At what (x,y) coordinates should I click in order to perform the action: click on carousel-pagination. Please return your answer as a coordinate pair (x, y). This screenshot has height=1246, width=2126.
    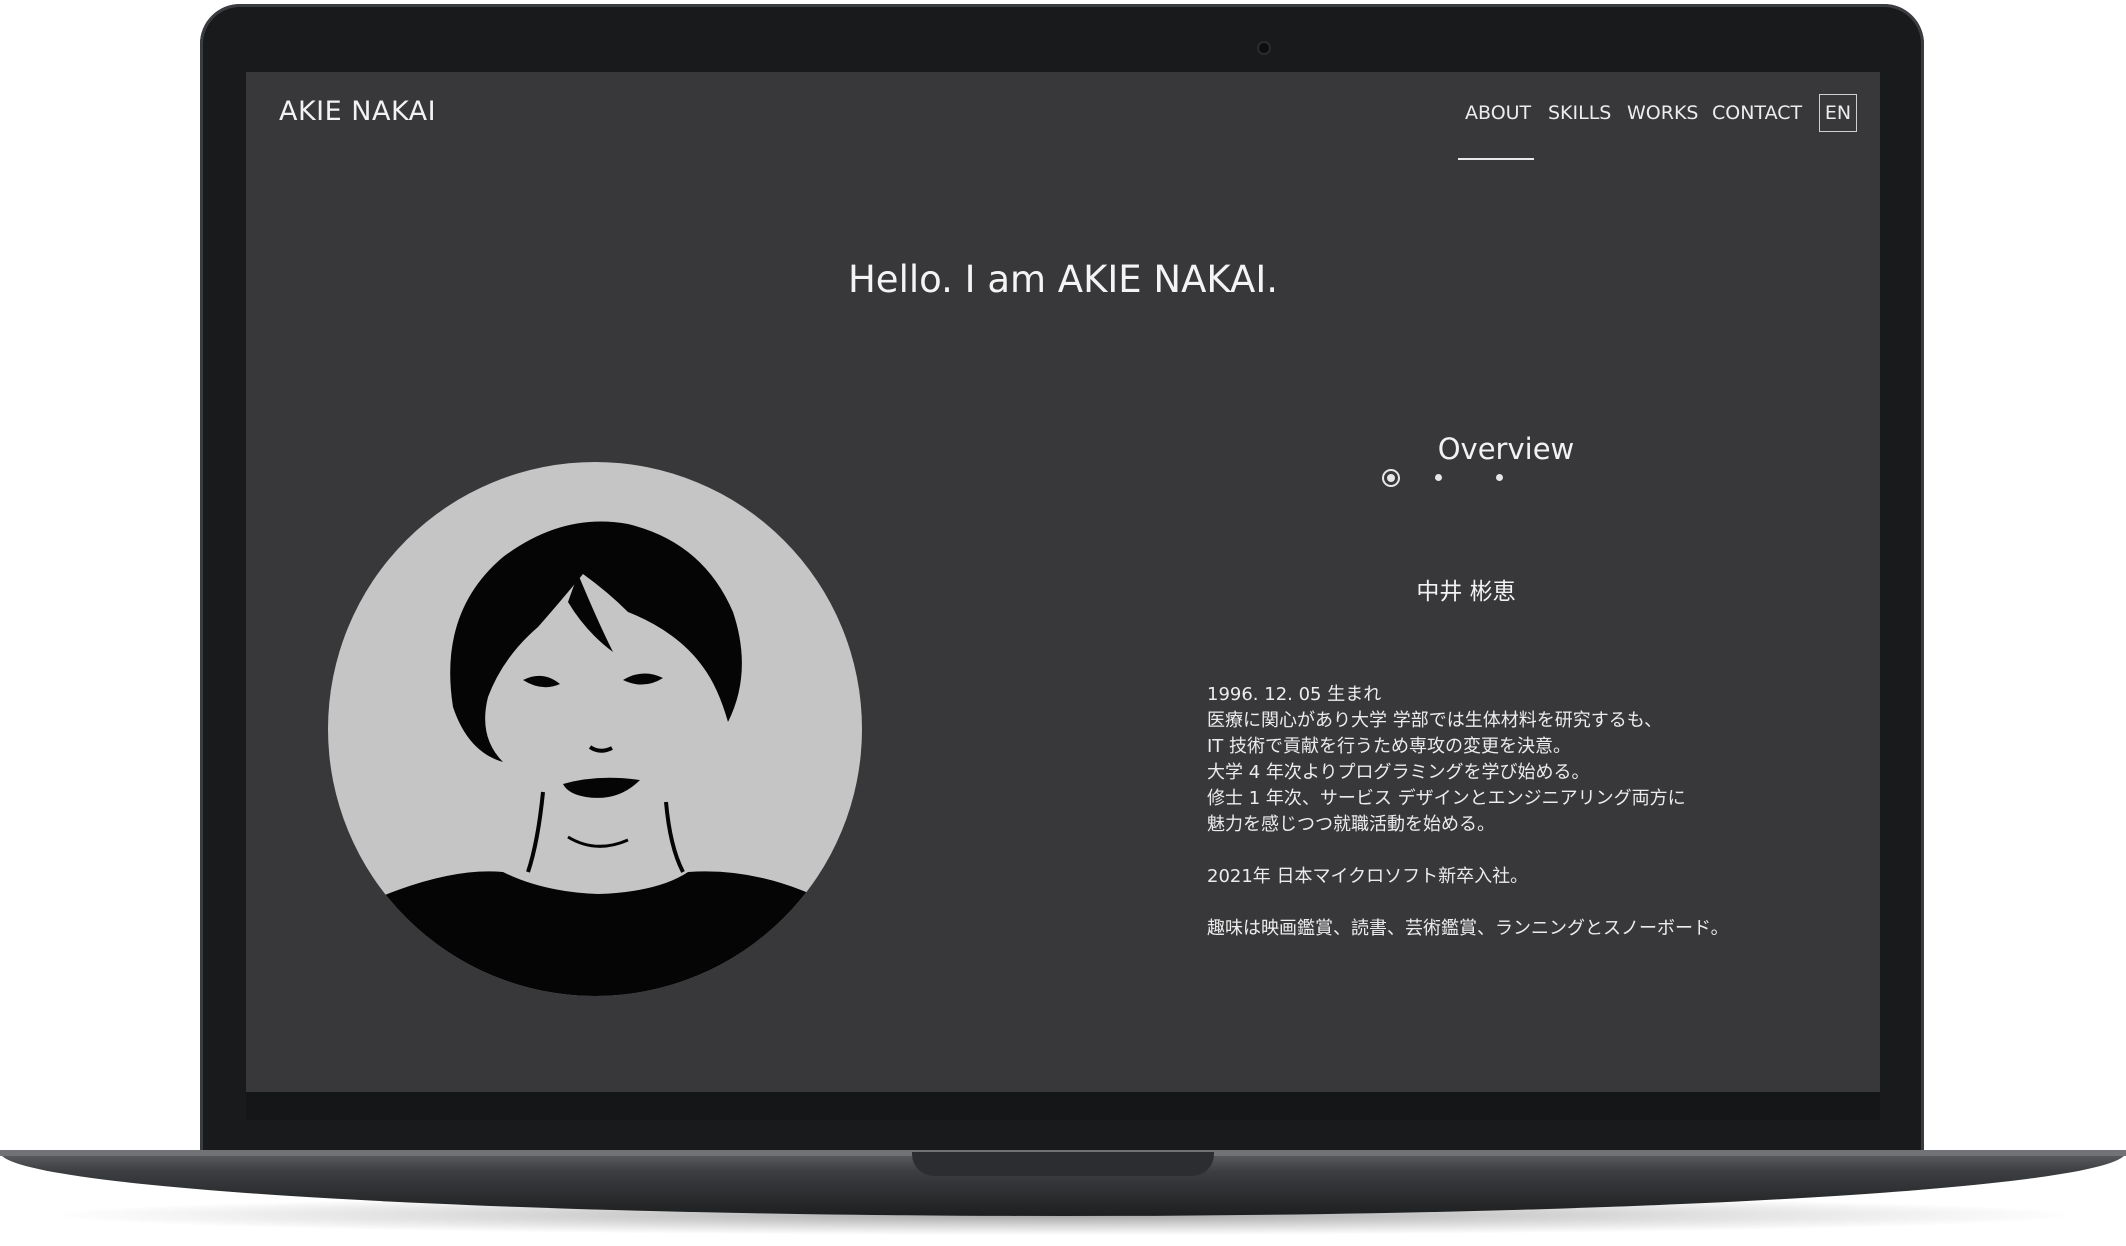
    Looking at the image, I should click on (1063, 481).